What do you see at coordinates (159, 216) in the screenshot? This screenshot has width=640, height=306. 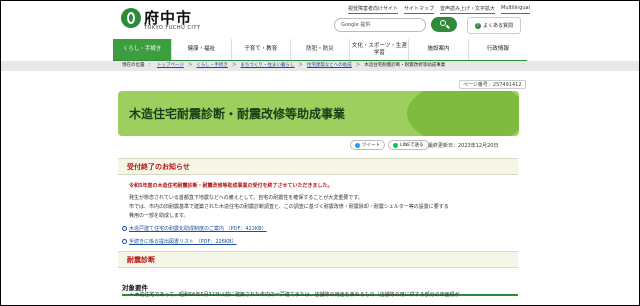 I see `notice-body-line: 費用の一部を助成します。` at bounding box center [159, 216].